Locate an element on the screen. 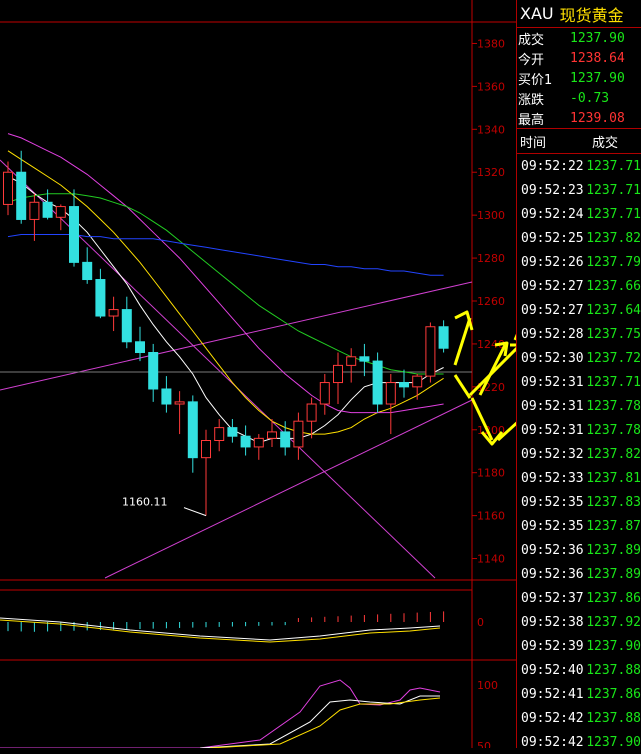  tick-price: 1237.90 is located at coordinates (613, 646).